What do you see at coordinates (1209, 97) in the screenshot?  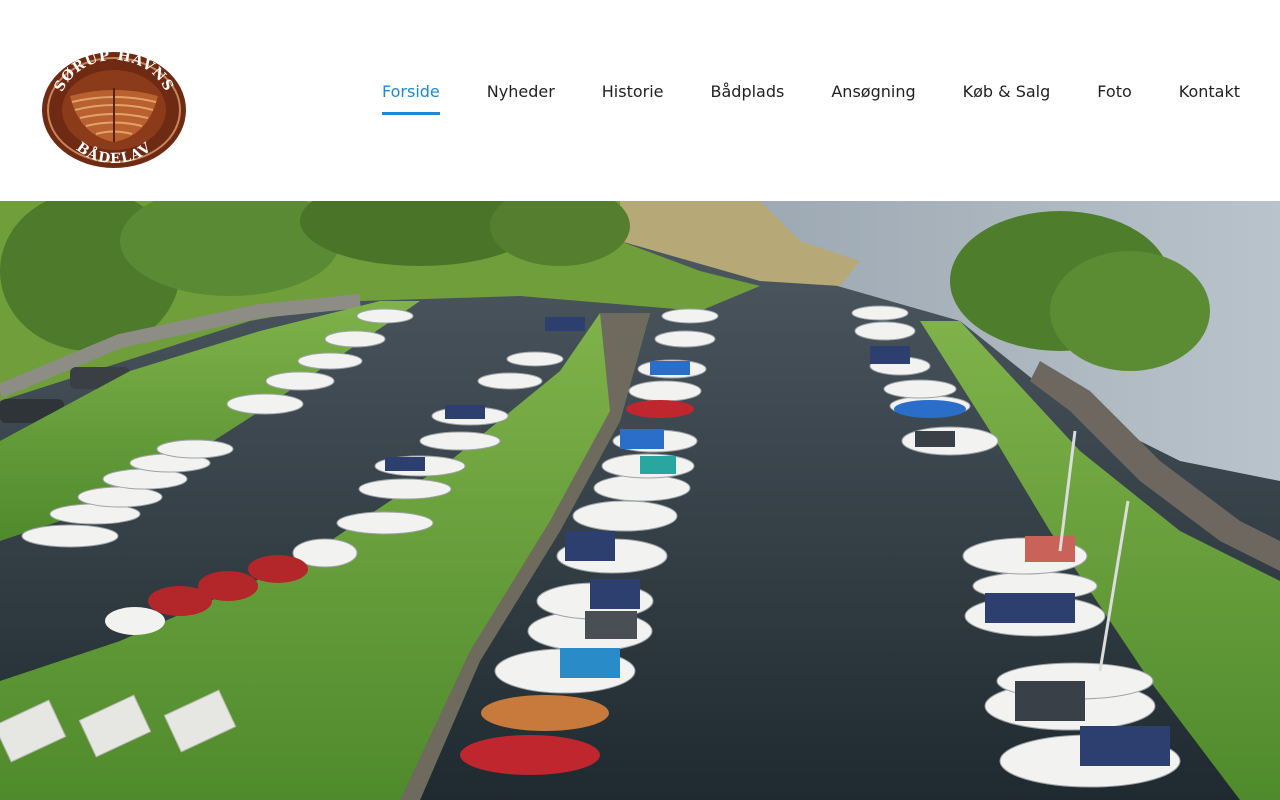 I see `nav-item-kontakt: Kontakt` at bounding box center [1209, 97].